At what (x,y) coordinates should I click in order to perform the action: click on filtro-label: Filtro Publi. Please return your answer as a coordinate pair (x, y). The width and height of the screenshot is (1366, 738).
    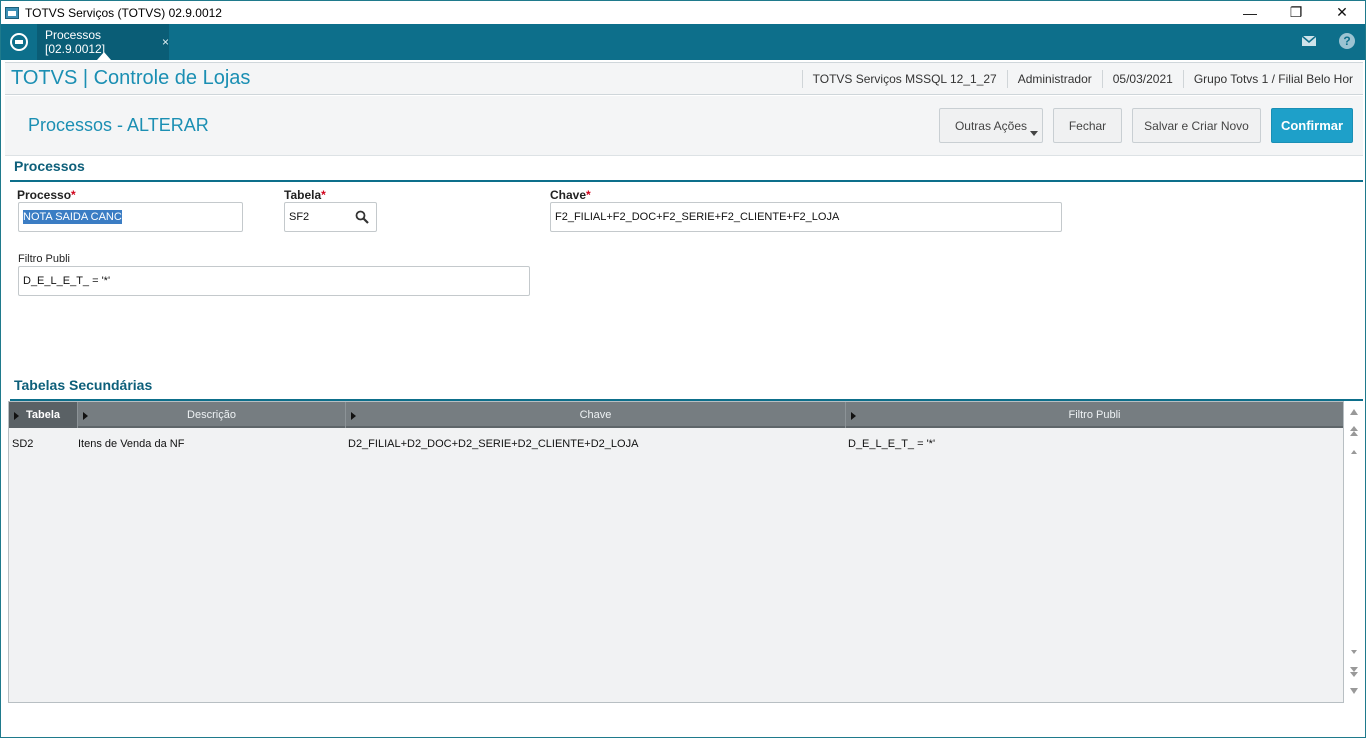
    Looking at the image, I should click on (44, 259).